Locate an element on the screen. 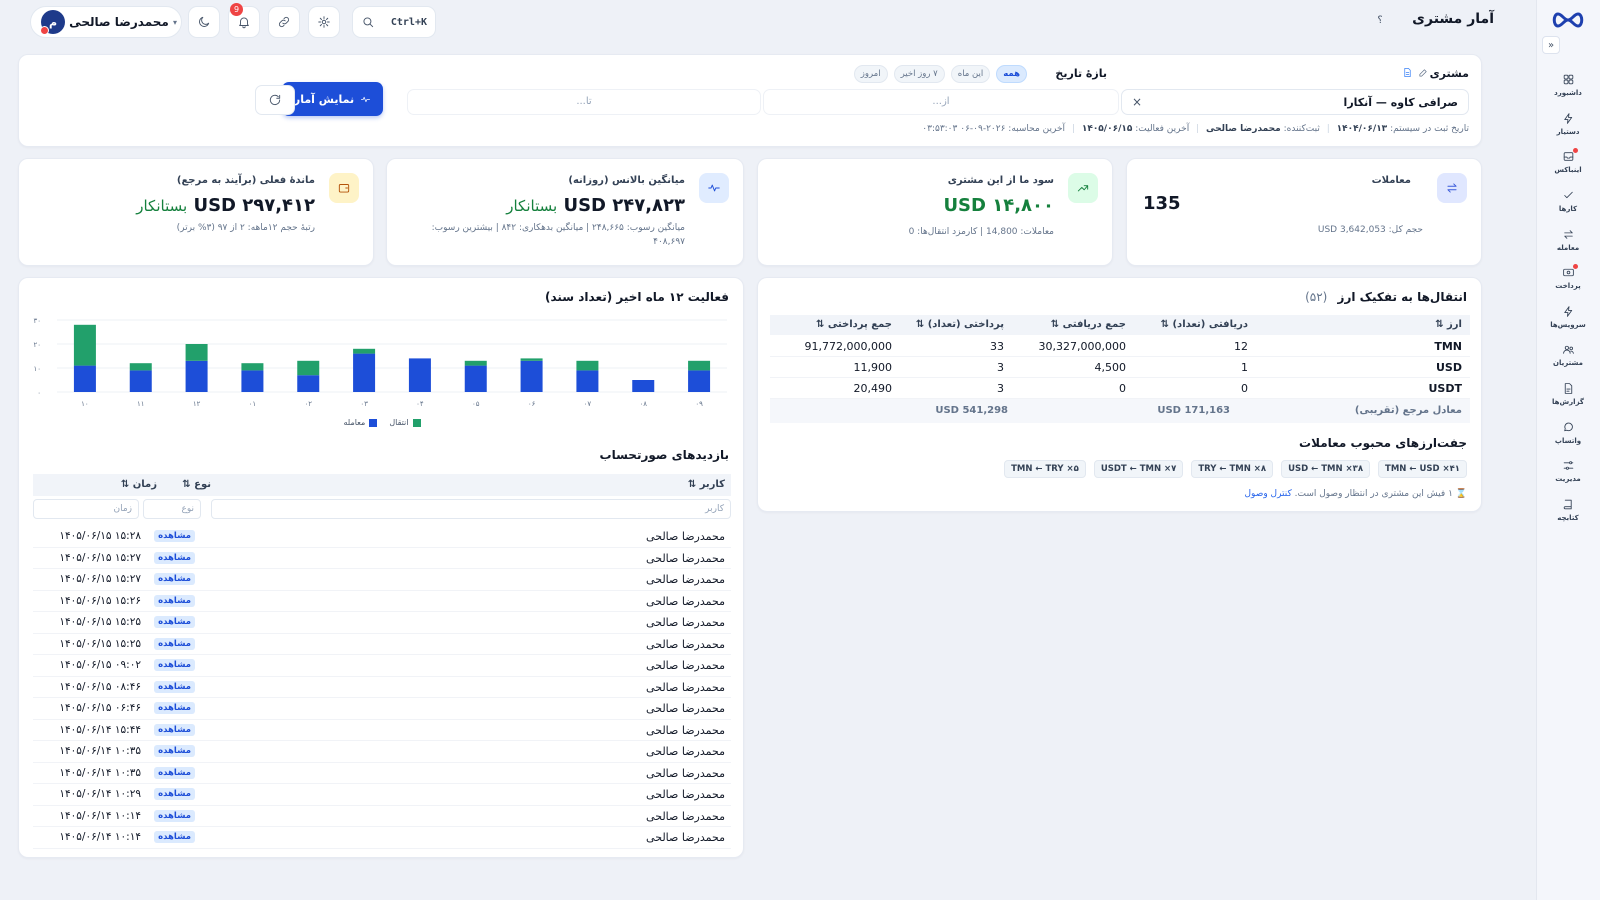 This screenshot has height=900, width=1600. filter-user-input: کاربر is located at coordinates (471, 509).